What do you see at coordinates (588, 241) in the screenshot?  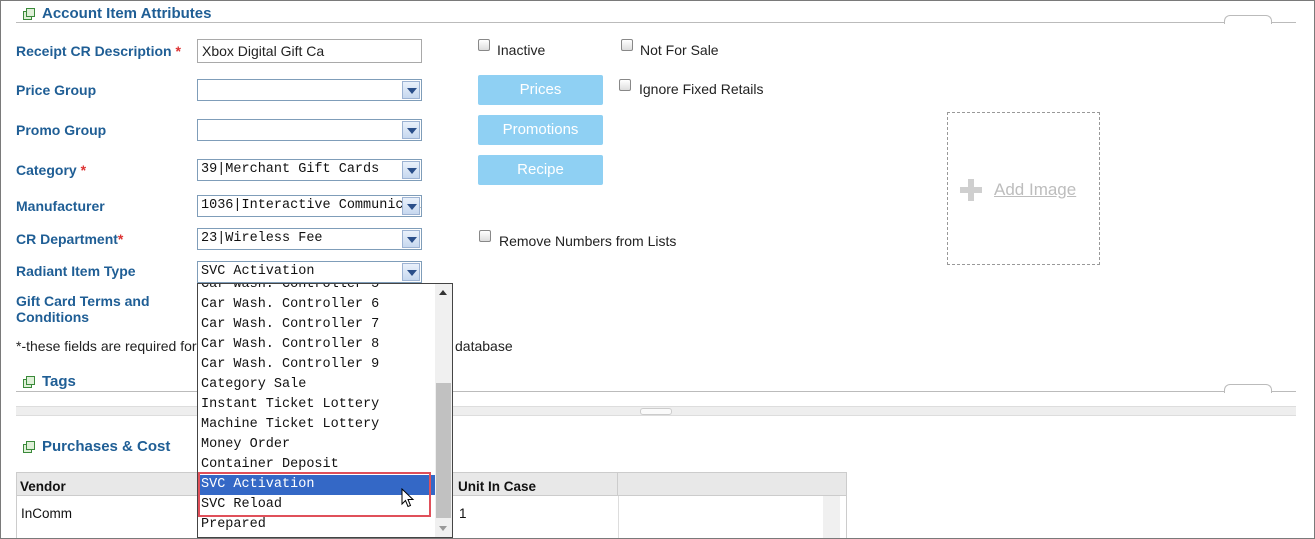 I see `remove-numbers-label: Remove Numbers from Lists` at bounding box center [588, 241].